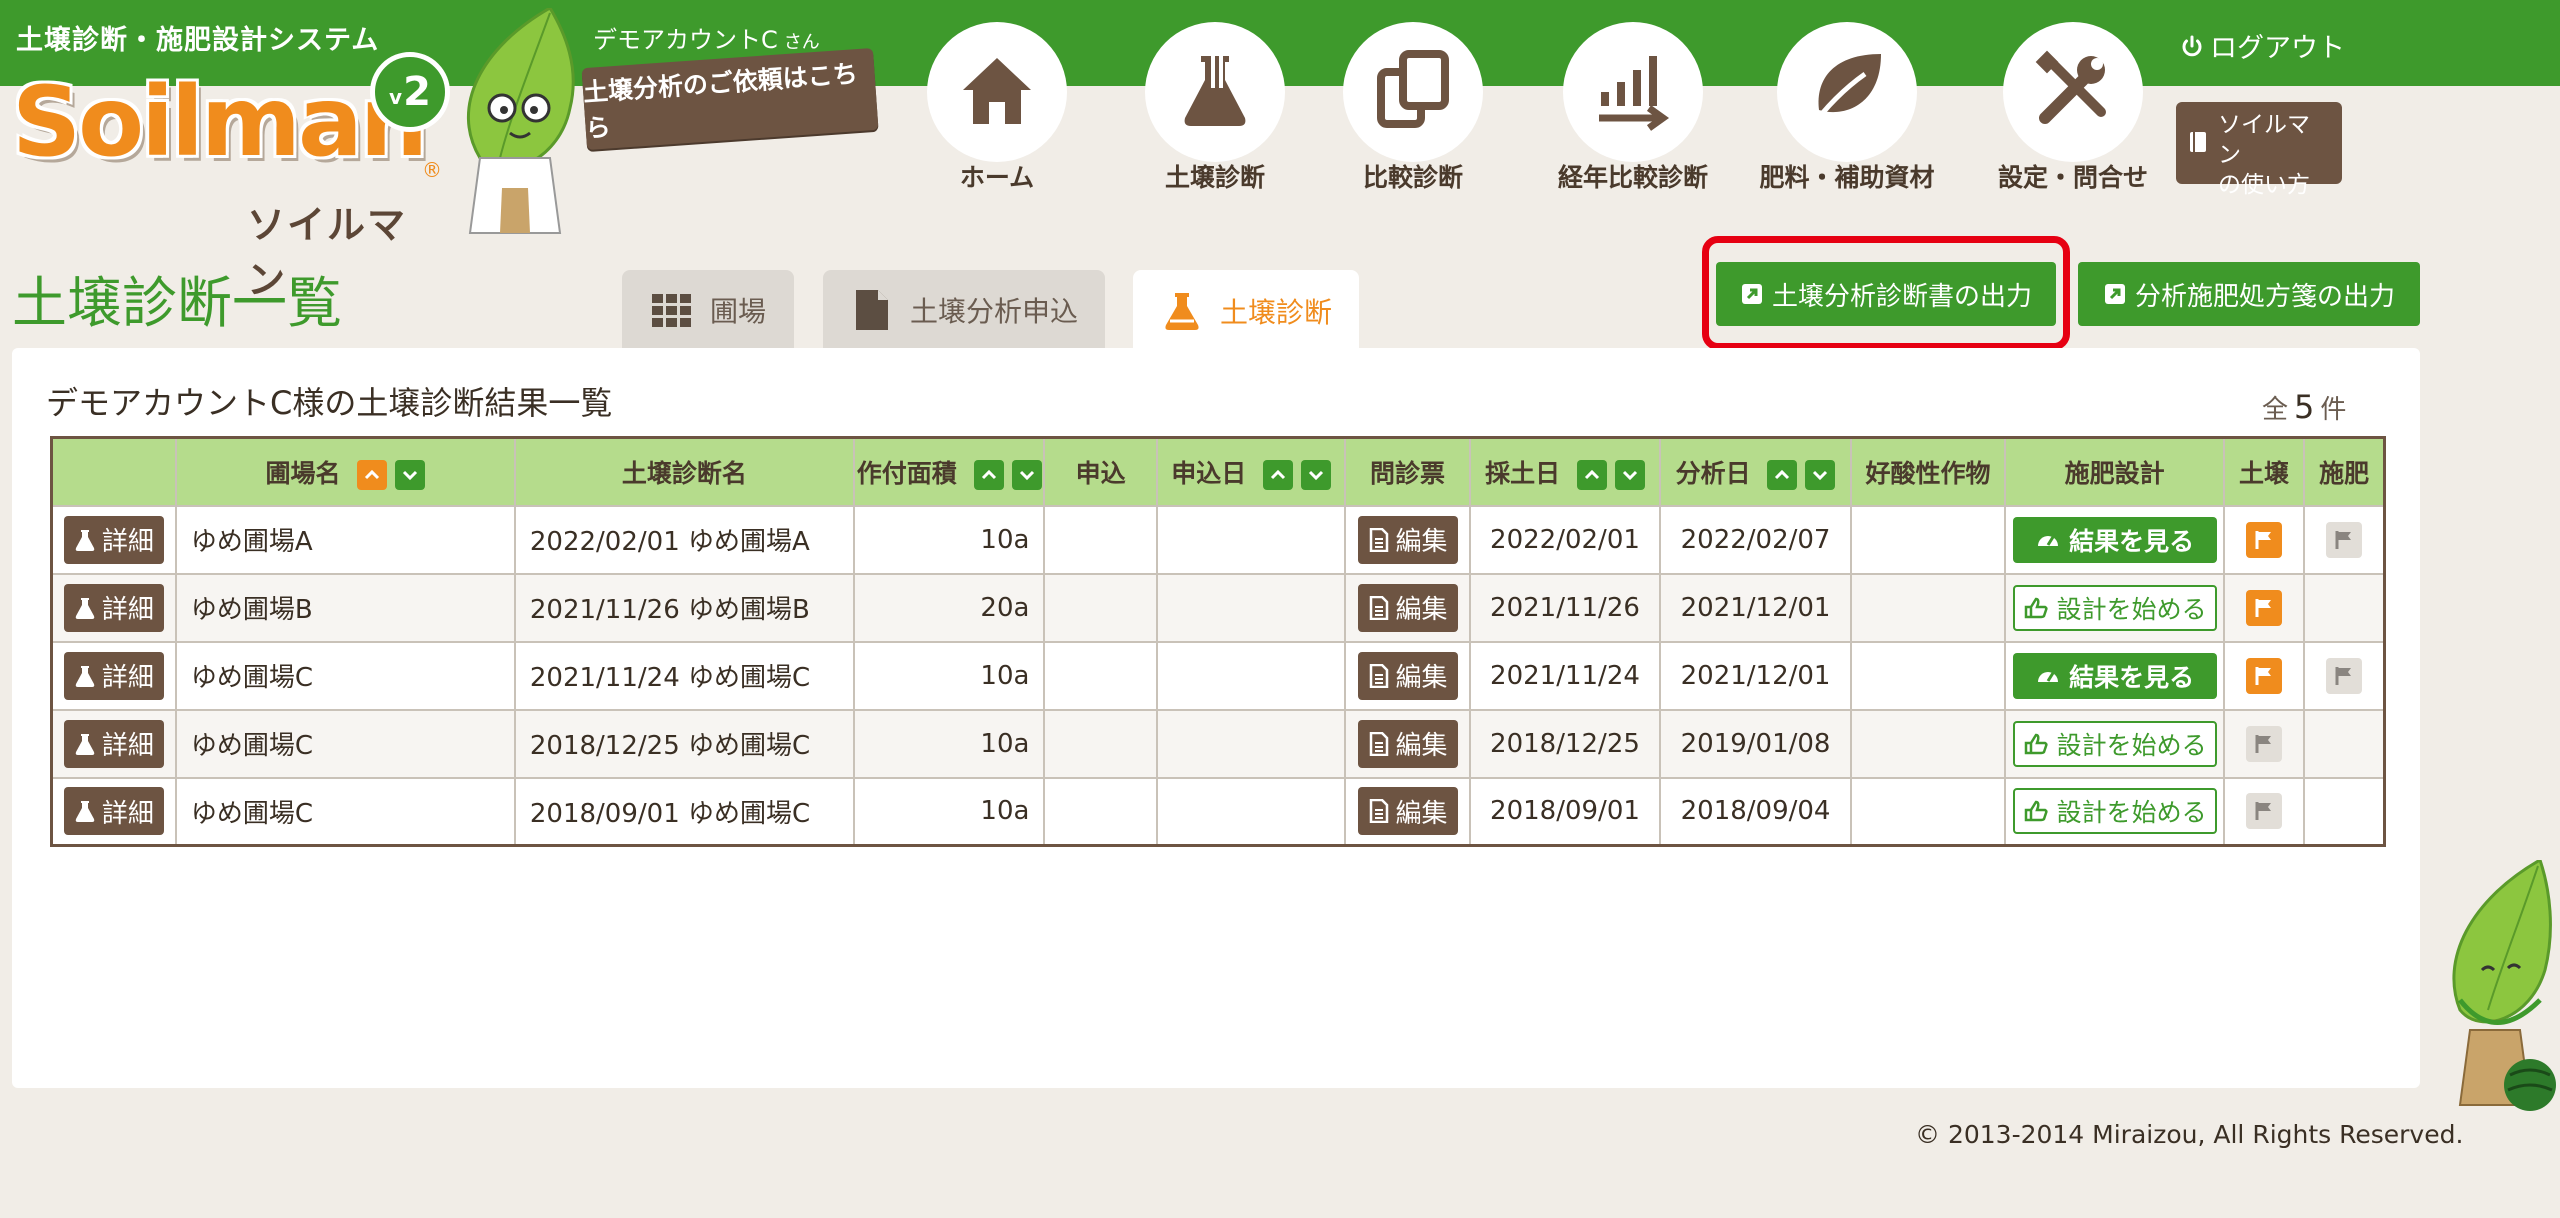 The height and width of the screenshot is (1218, 2560). I want to click on hand-pointer-icon, so click(2036, 607).